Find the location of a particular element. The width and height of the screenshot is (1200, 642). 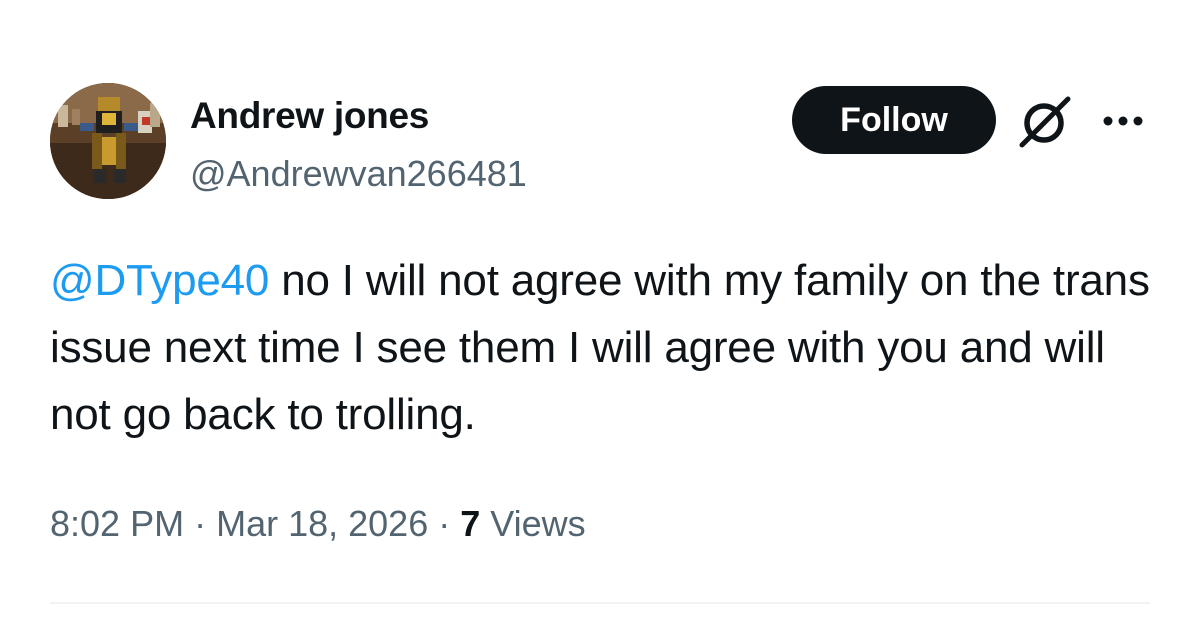

author-display-name: Andrew jones is located at coordinates (309, 116).